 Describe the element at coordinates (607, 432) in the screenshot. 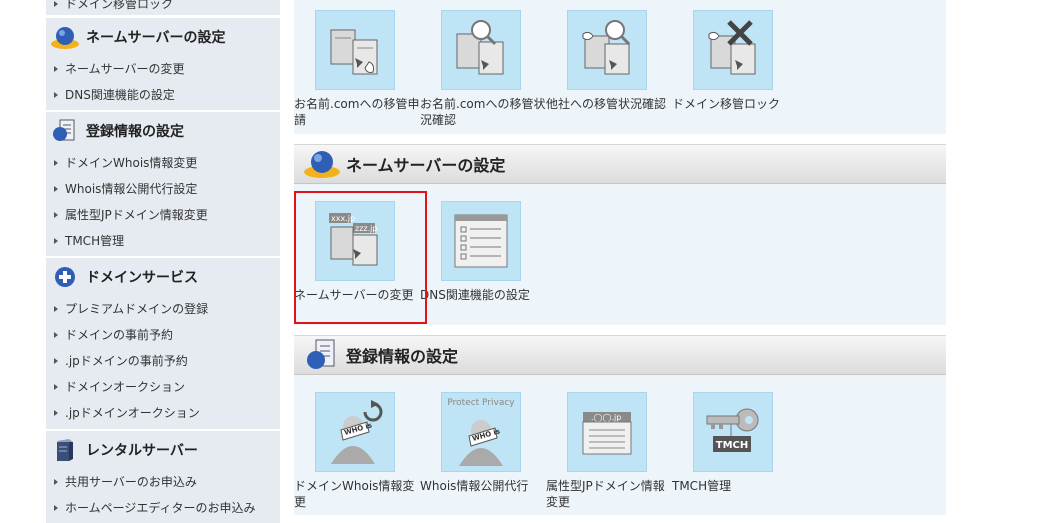

I see `jp-domain-icon: .◯◯.jp` at that location.